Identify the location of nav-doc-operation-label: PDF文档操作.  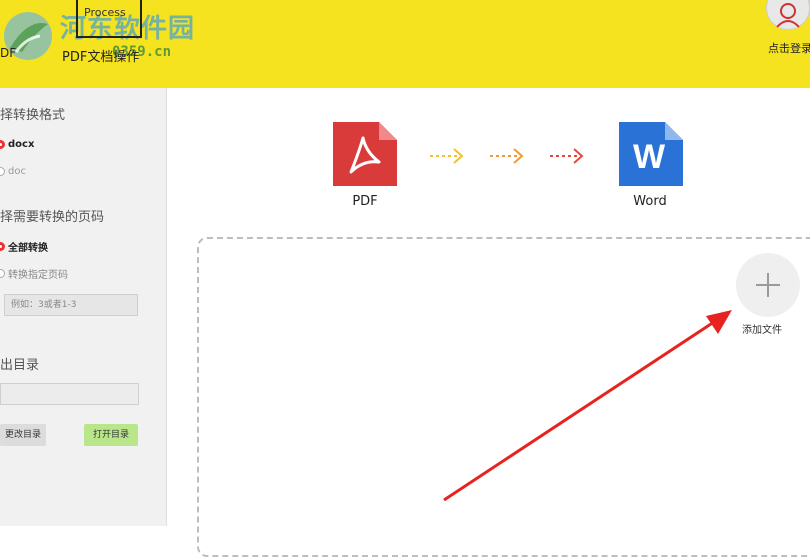
(100, 55).